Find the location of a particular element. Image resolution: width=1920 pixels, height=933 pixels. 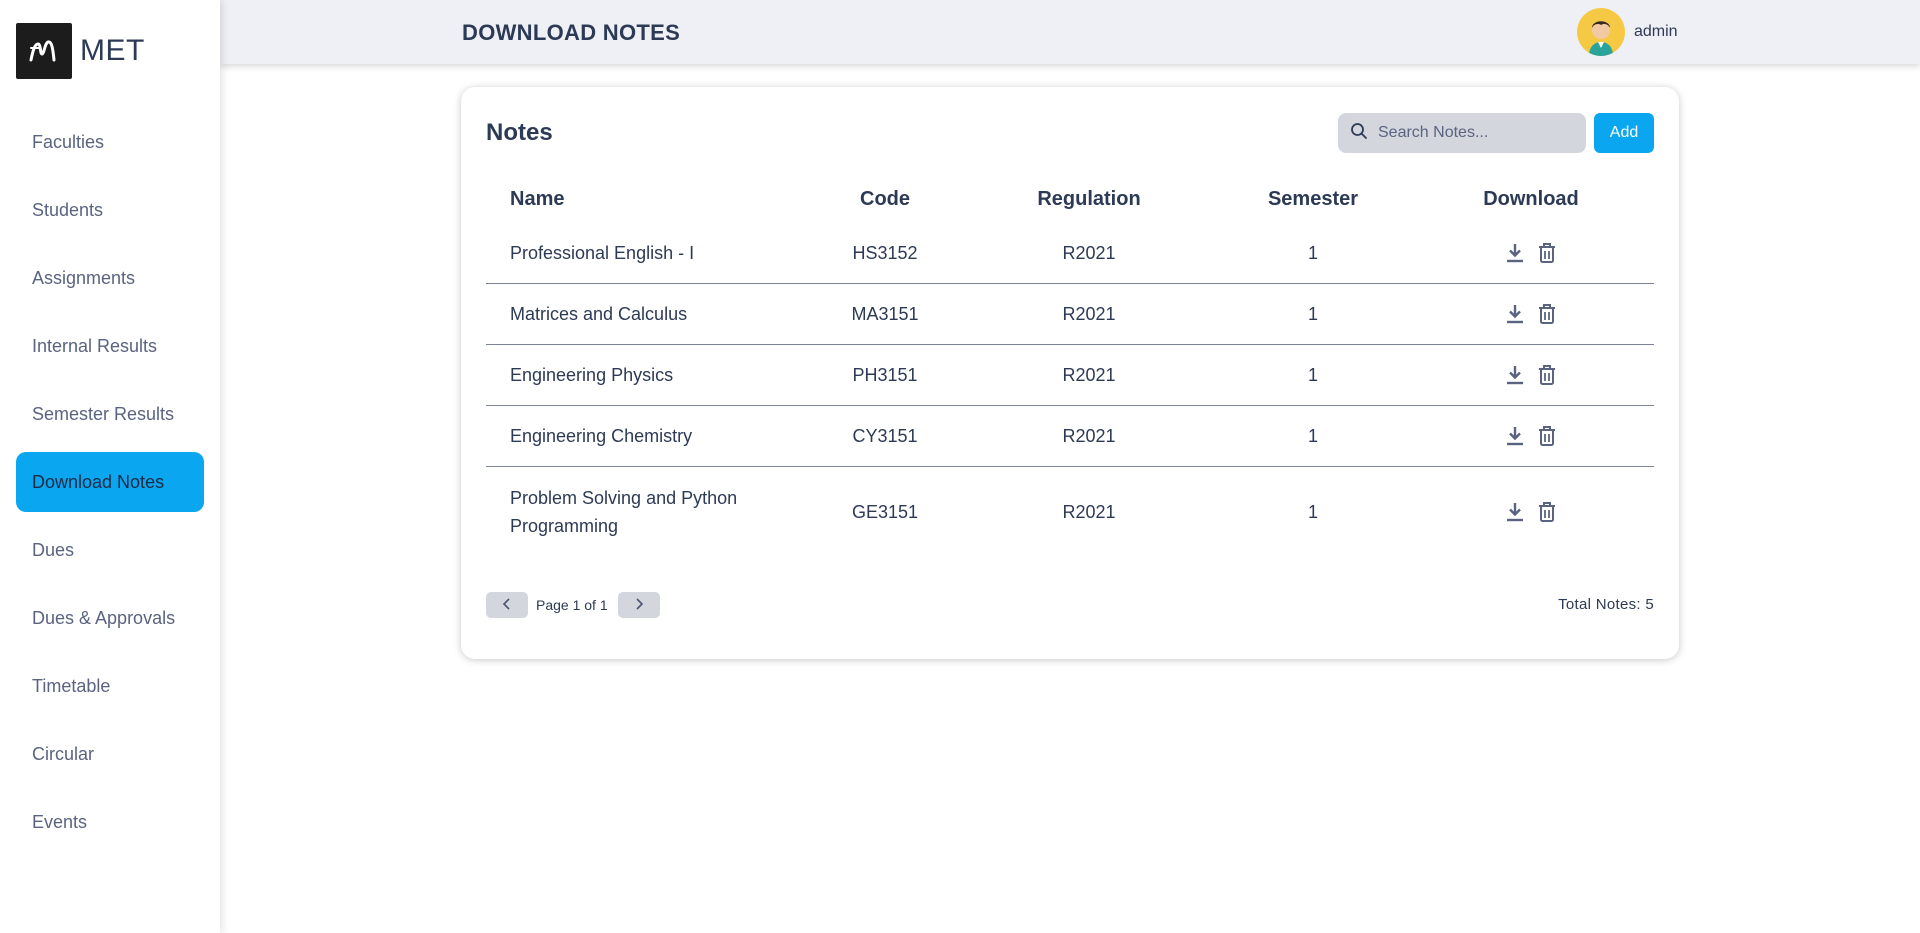

cell-code: GE3151 is located at coordinates (885, 512).